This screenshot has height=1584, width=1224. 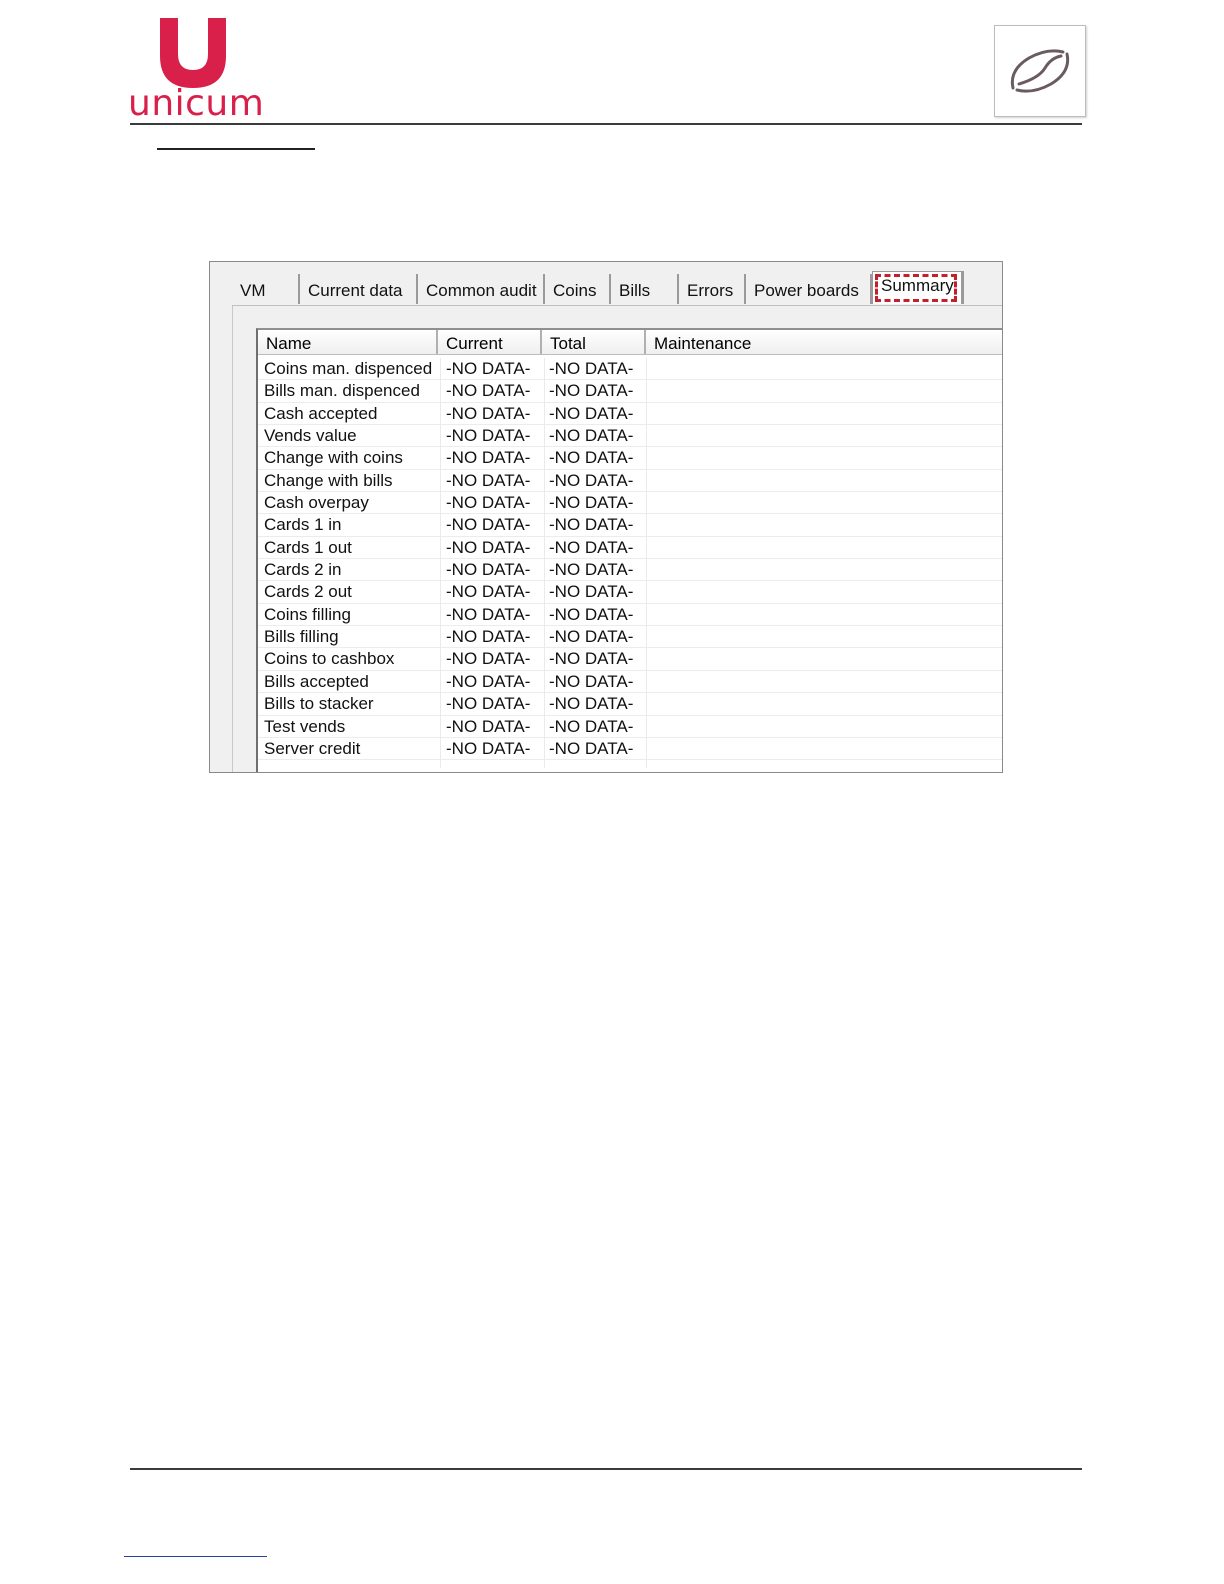 What do you see at coordinates (253, 290) in the screenshot?
I see `tab-vm-label: VM` at bounding box center [253, 290].